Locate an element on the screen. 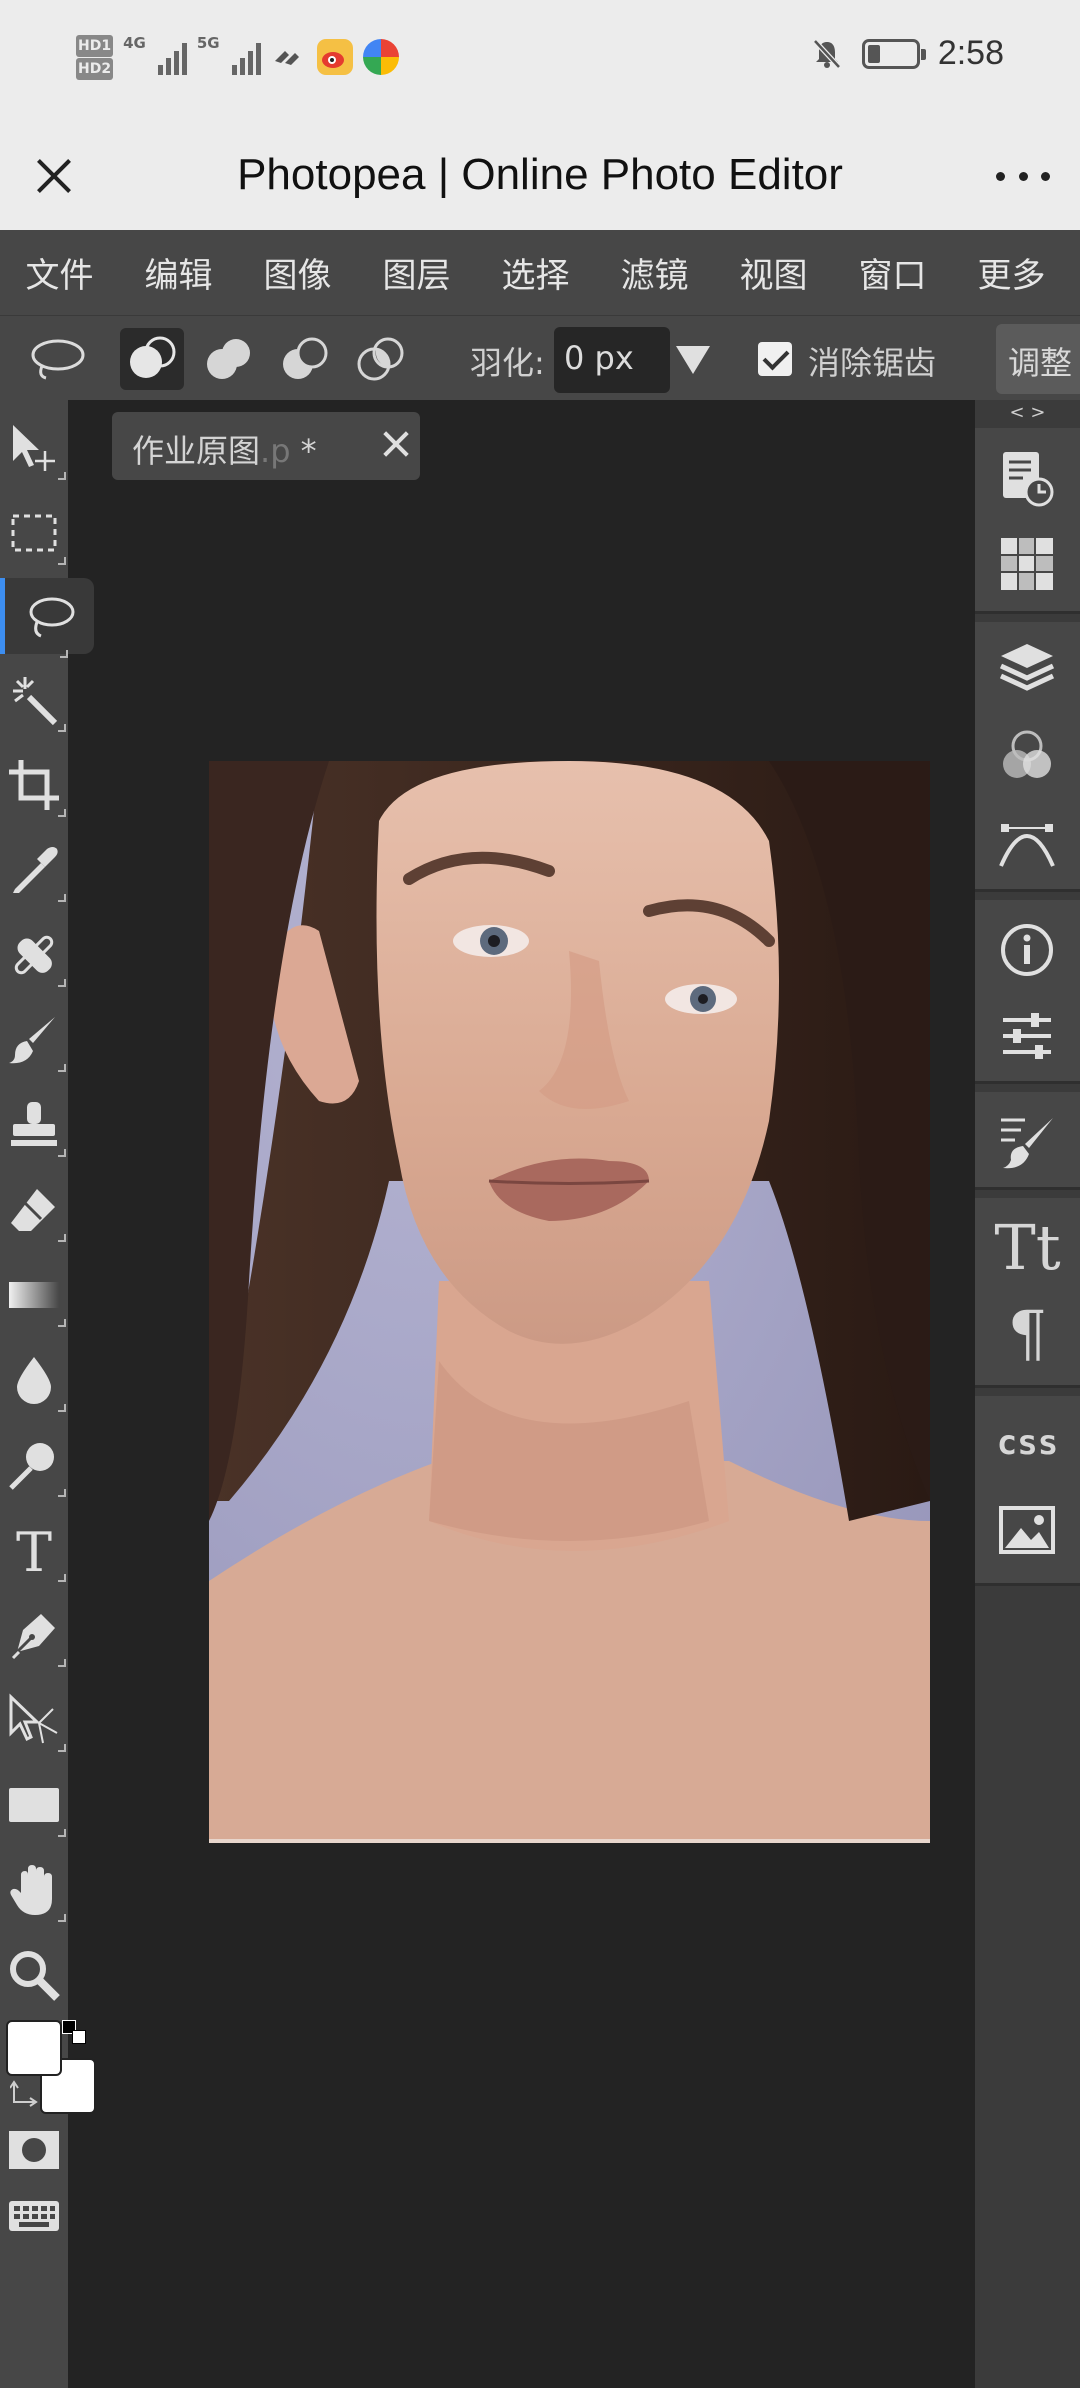  brush-tool is located at coordinates (36, 1042).